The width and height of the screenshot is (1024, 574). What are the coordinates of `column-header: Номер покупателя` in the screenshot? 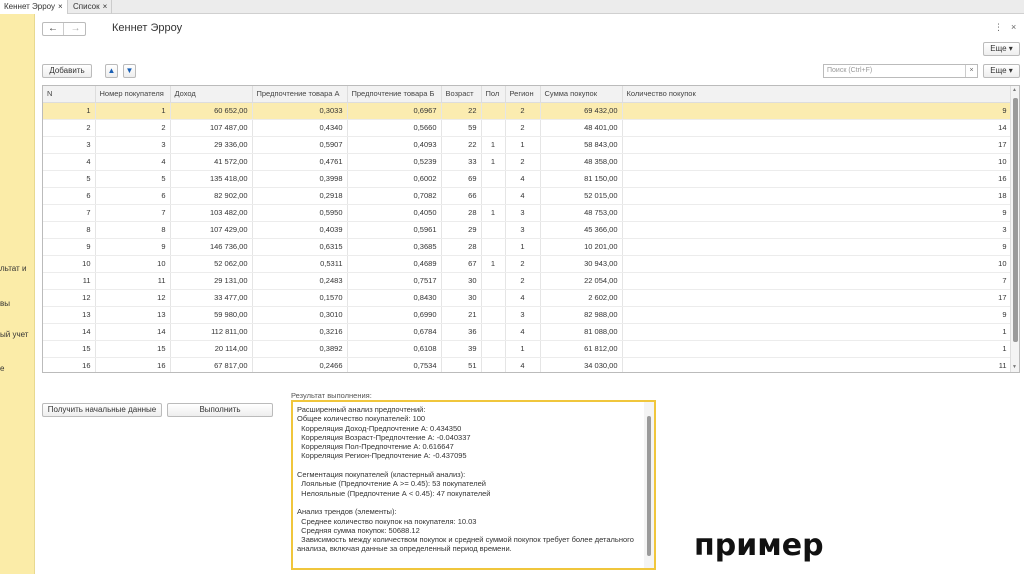 It's located at (133, 94).